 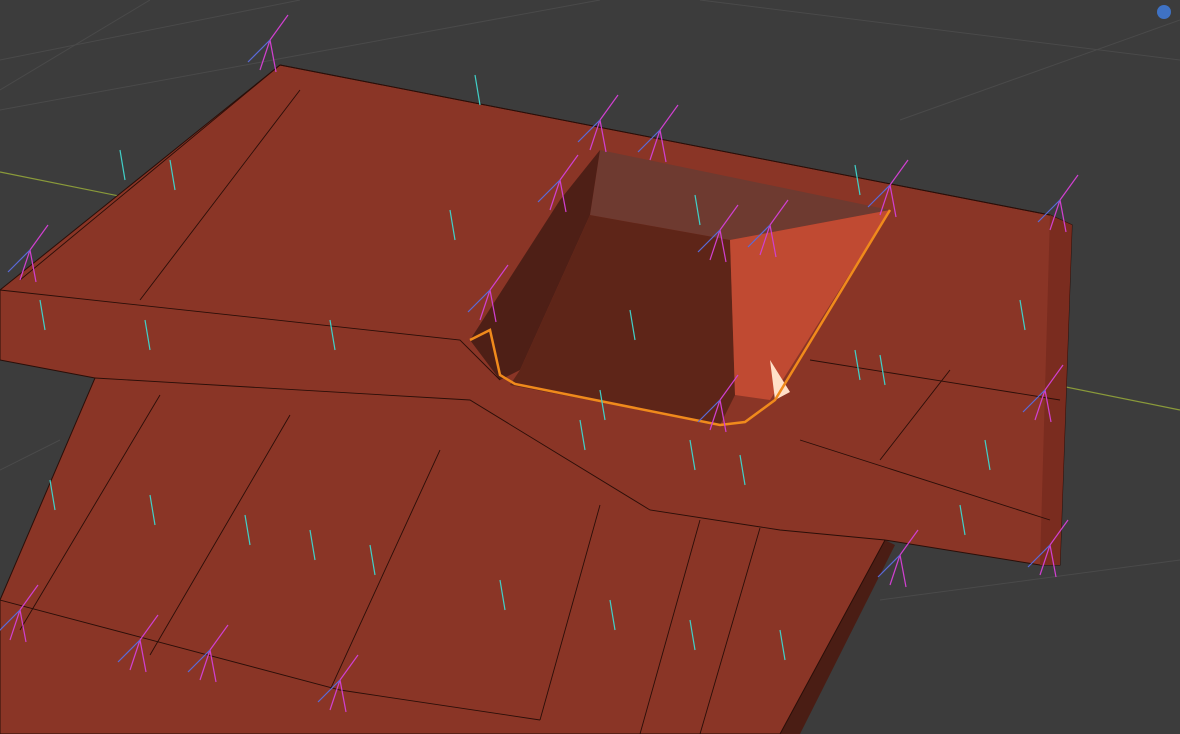 What do you see at coordinates (1164, 12) in the screenshot?
I see `navigation-dot-icon` at bounding box center [1164, 12].